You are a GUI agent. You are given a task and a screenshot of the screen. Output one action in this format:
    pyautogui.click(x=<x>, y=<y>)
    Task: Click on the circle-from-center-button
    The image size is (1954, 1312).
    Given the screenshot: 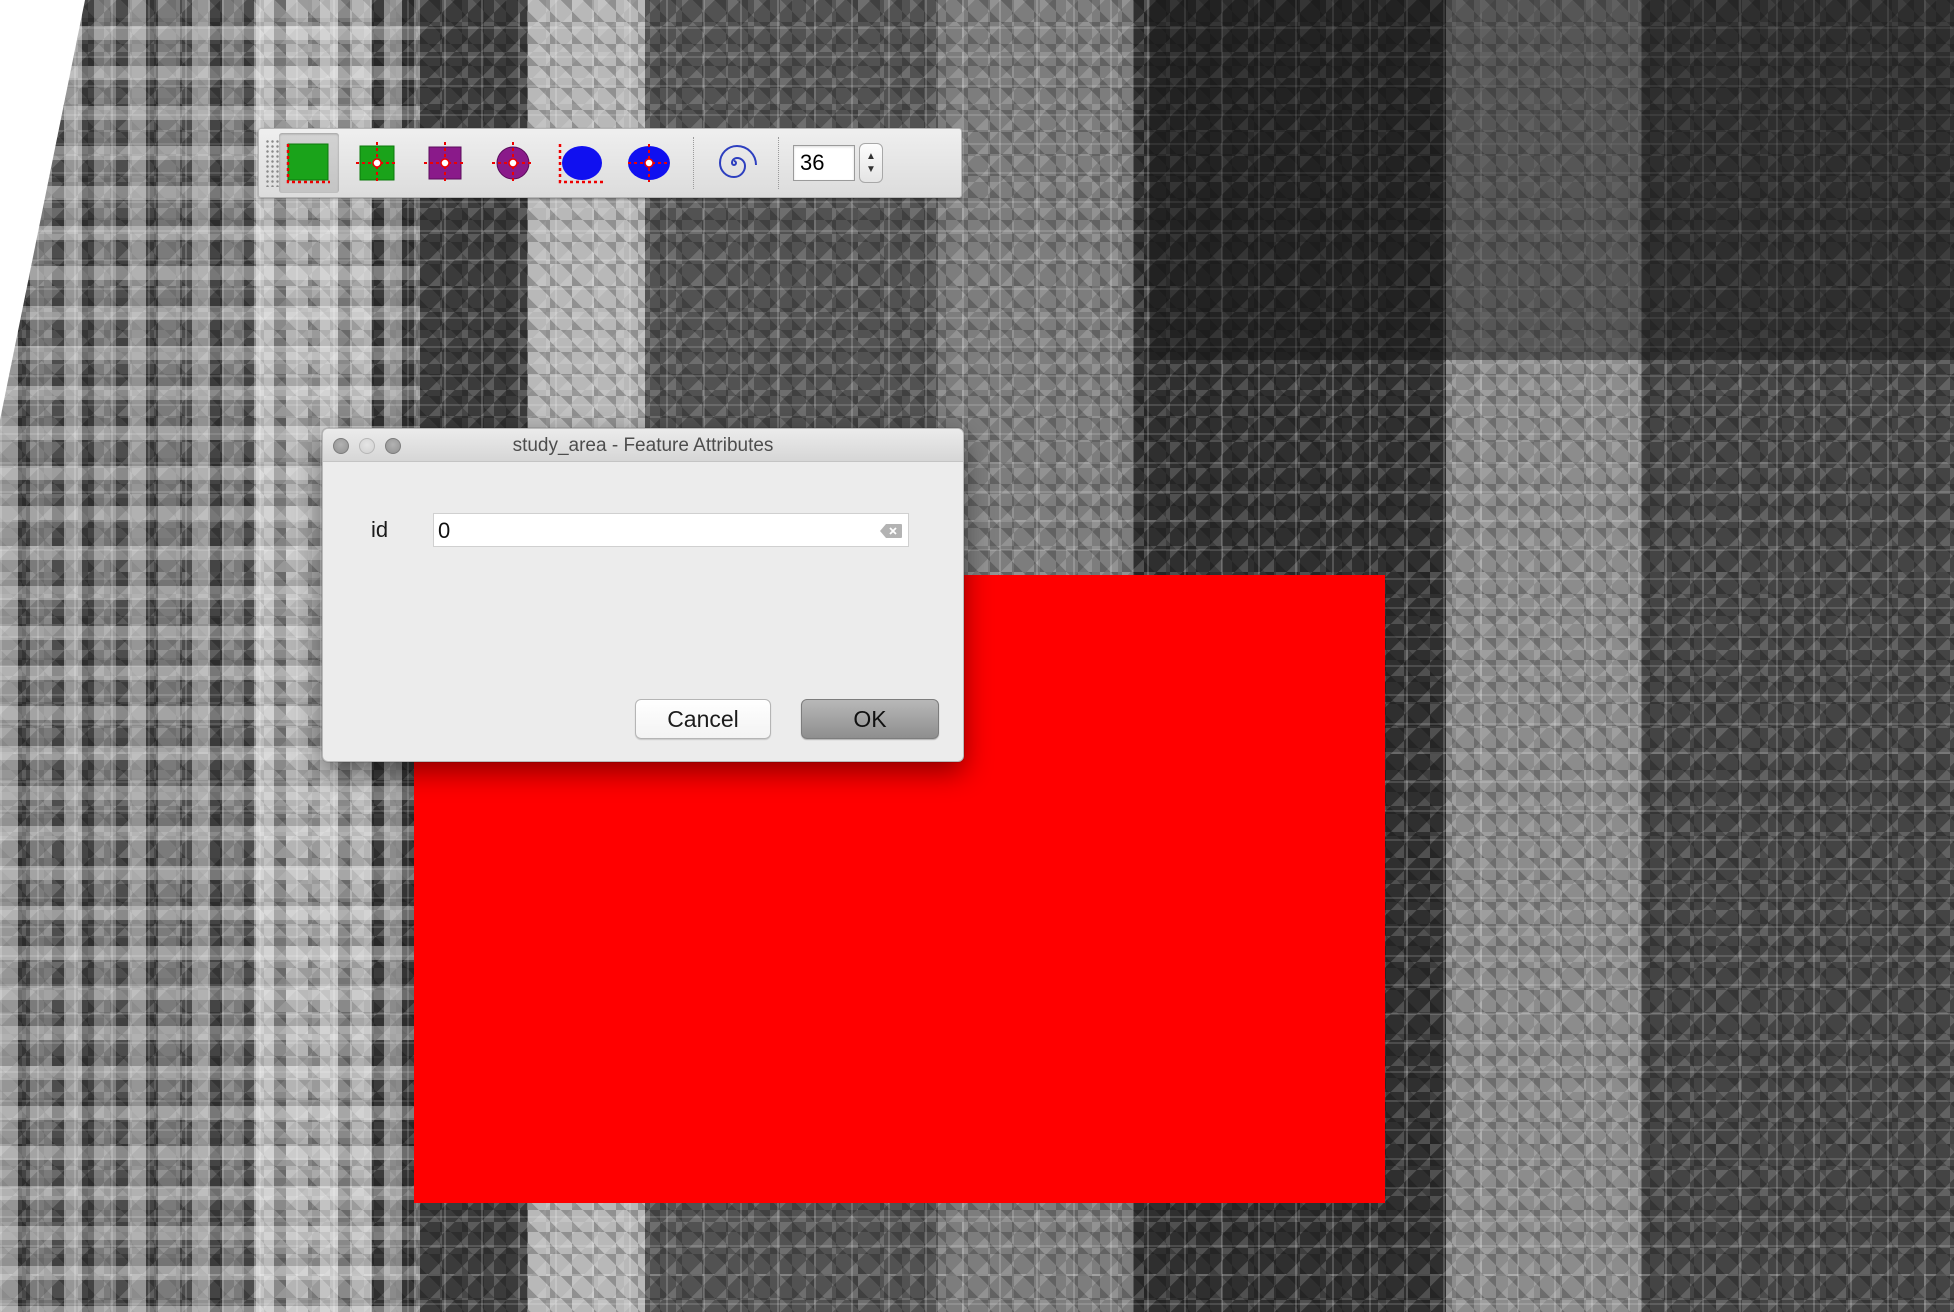 What is the action you would take?
    pyautogui.click(x=513, y=163)
    